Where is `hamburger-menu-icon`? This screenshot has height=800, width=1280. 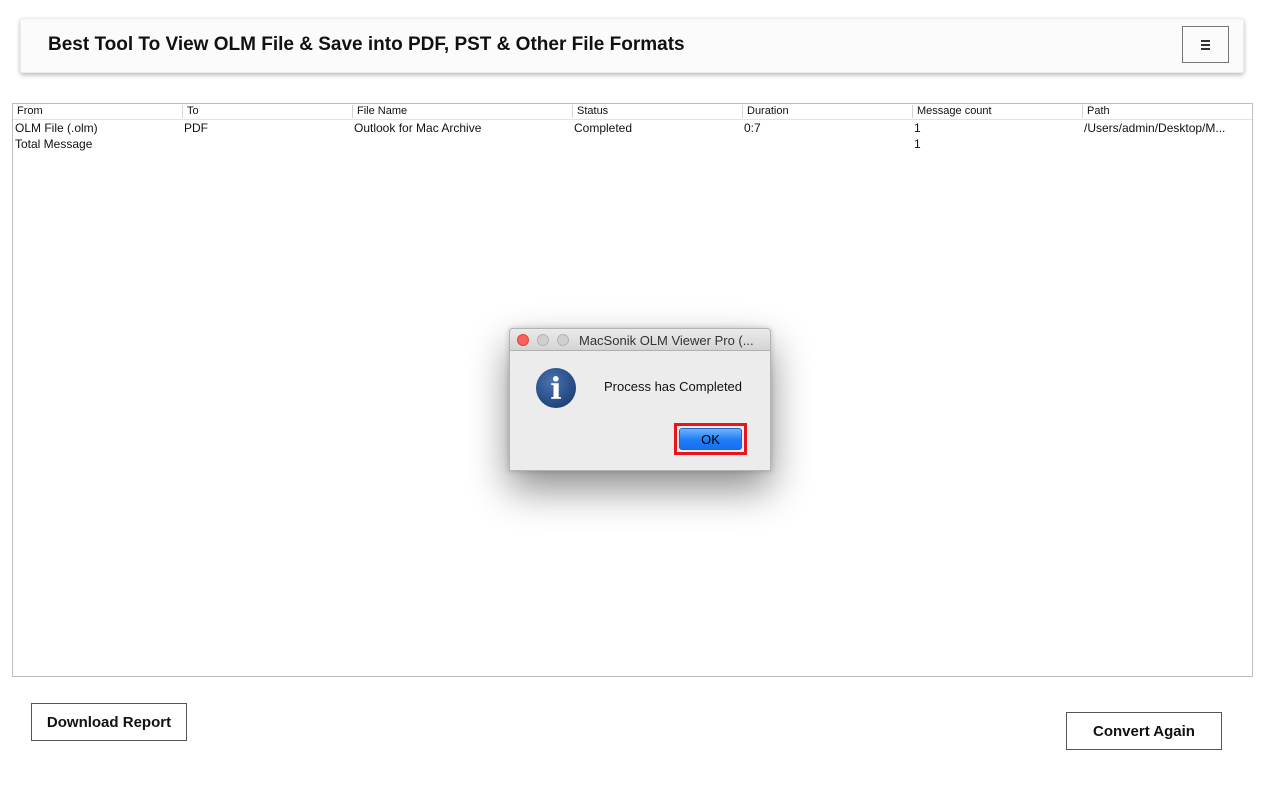 hamburger-menu-icon is located at coordinates (1205, 45).